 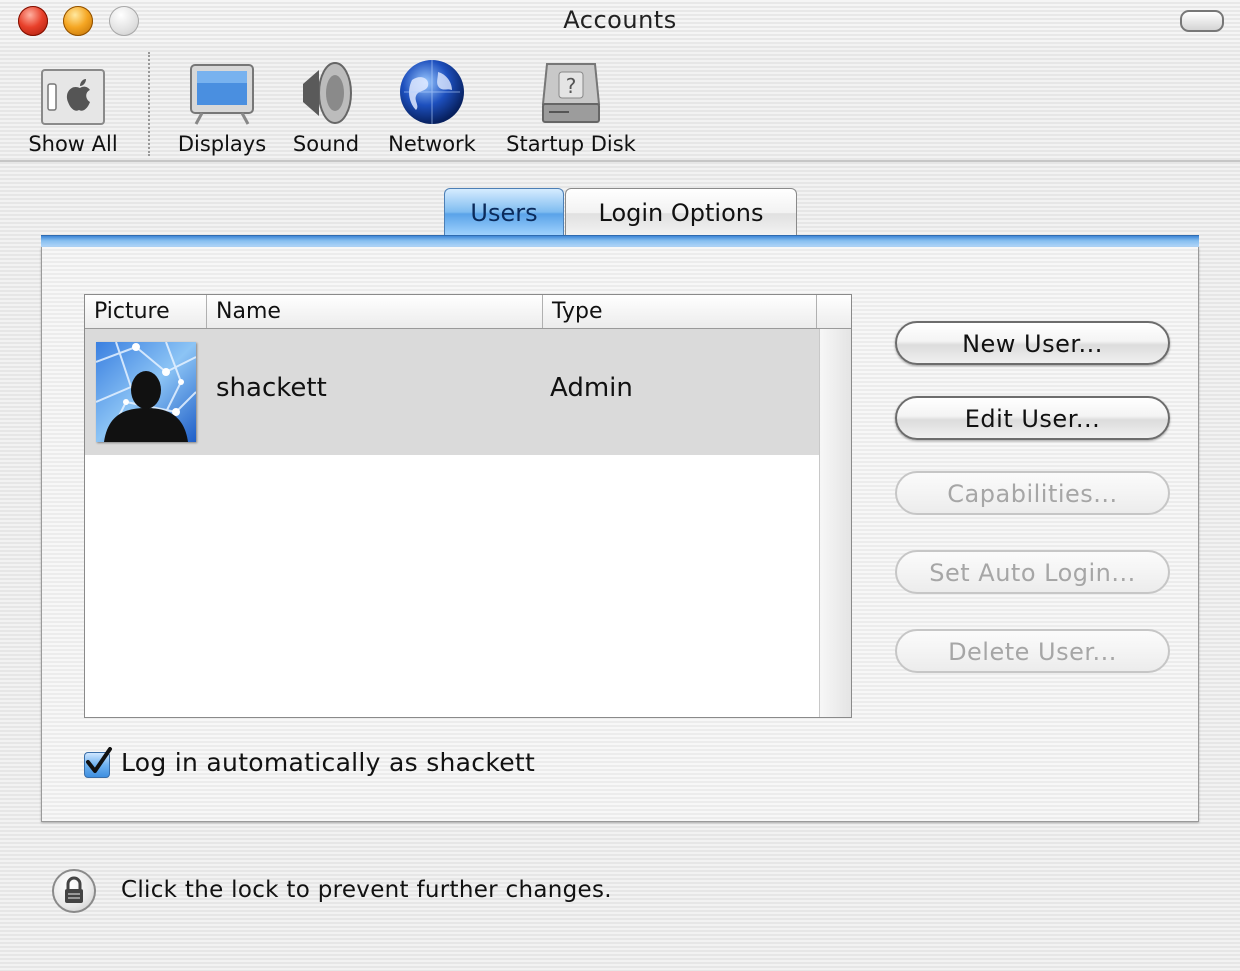 I want to click on column-header-picture: Picture, so click(x=146, y=311).